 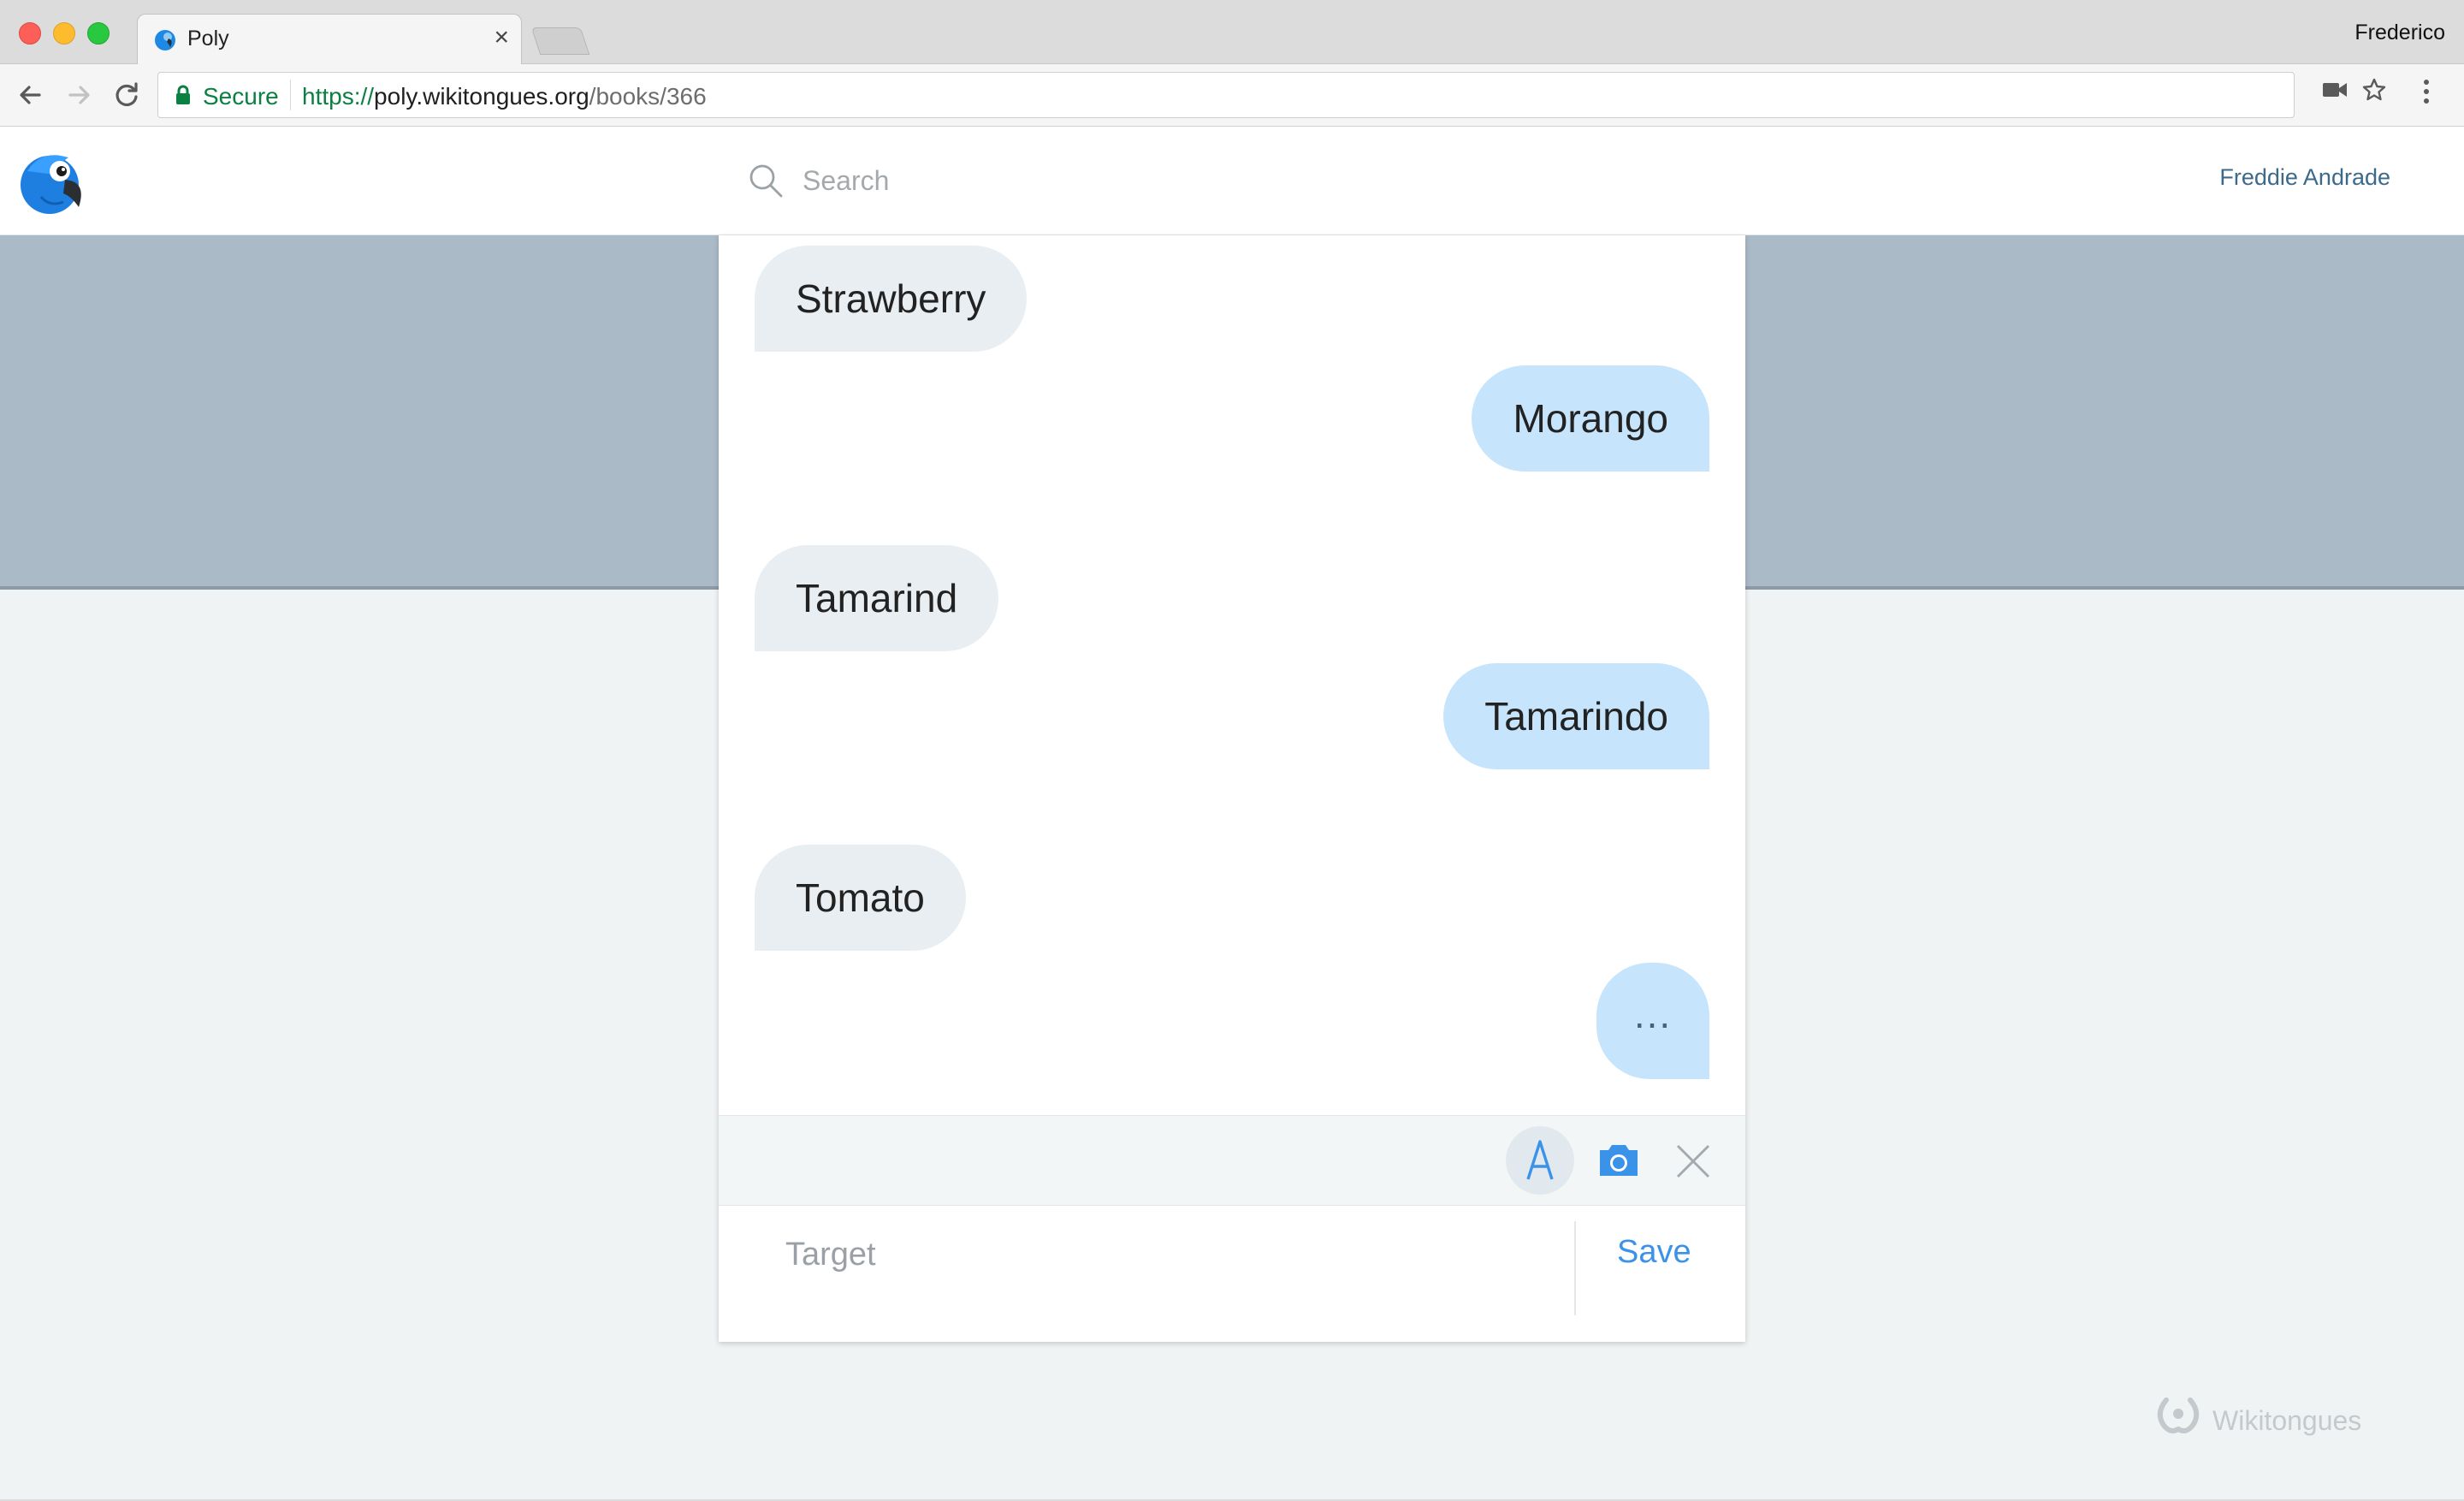 I want to click on composer-divider, so click(x=1575, y=1268).